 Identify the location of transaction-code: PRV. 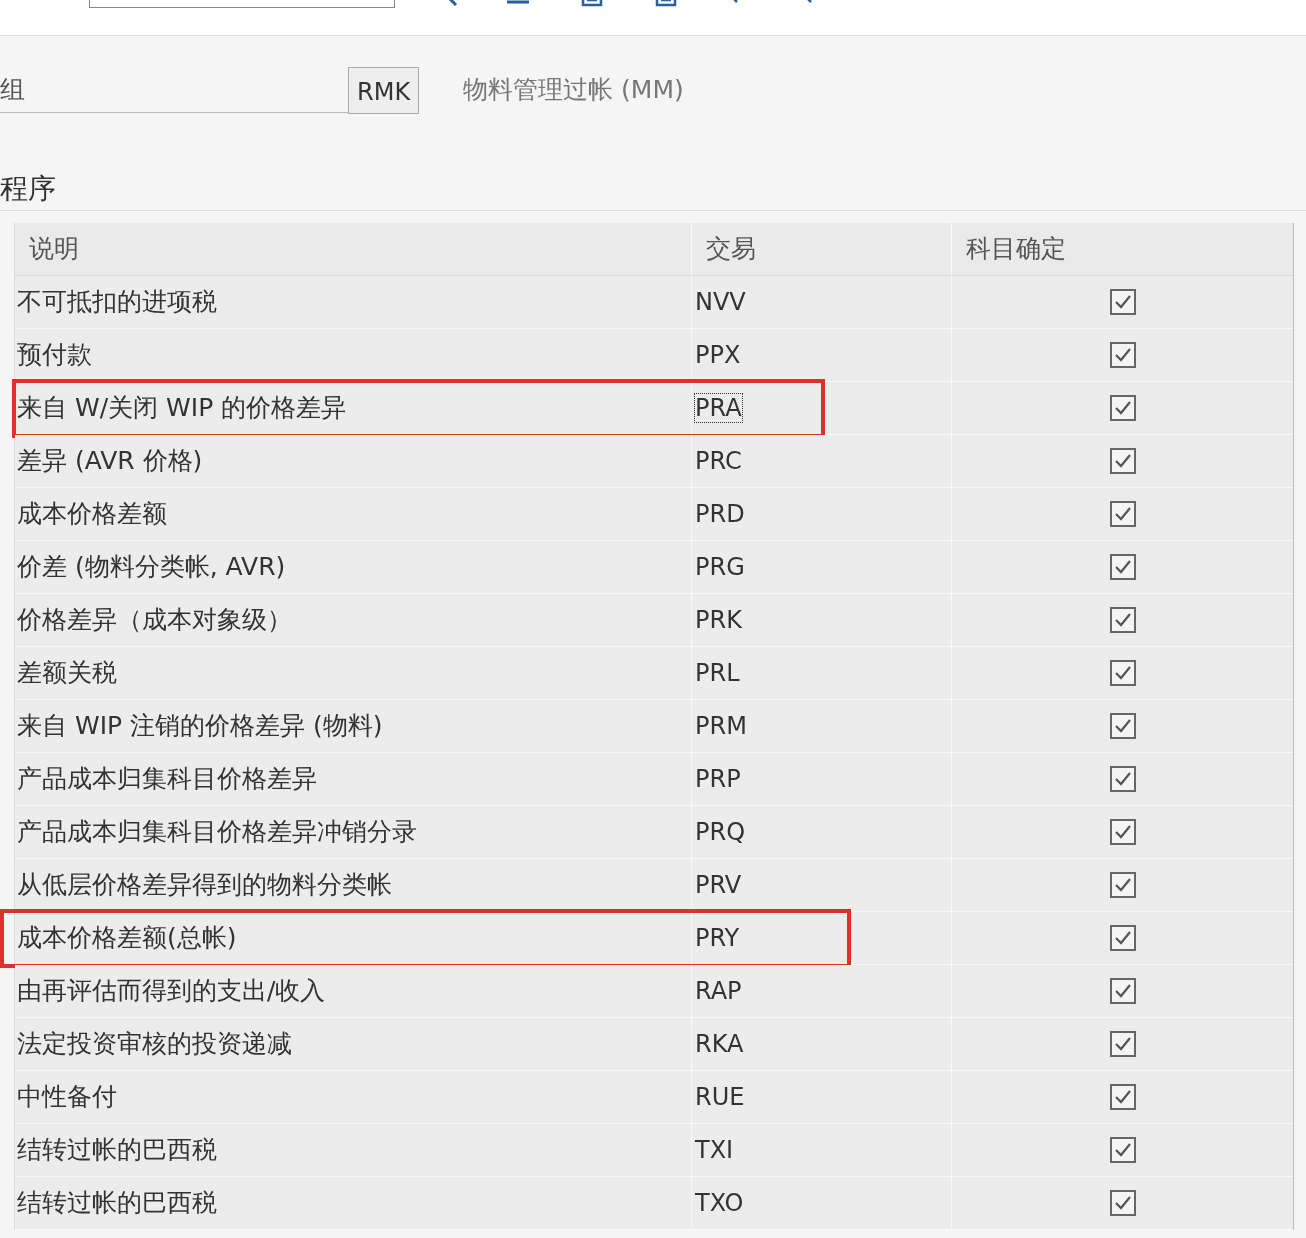
(718, 885).